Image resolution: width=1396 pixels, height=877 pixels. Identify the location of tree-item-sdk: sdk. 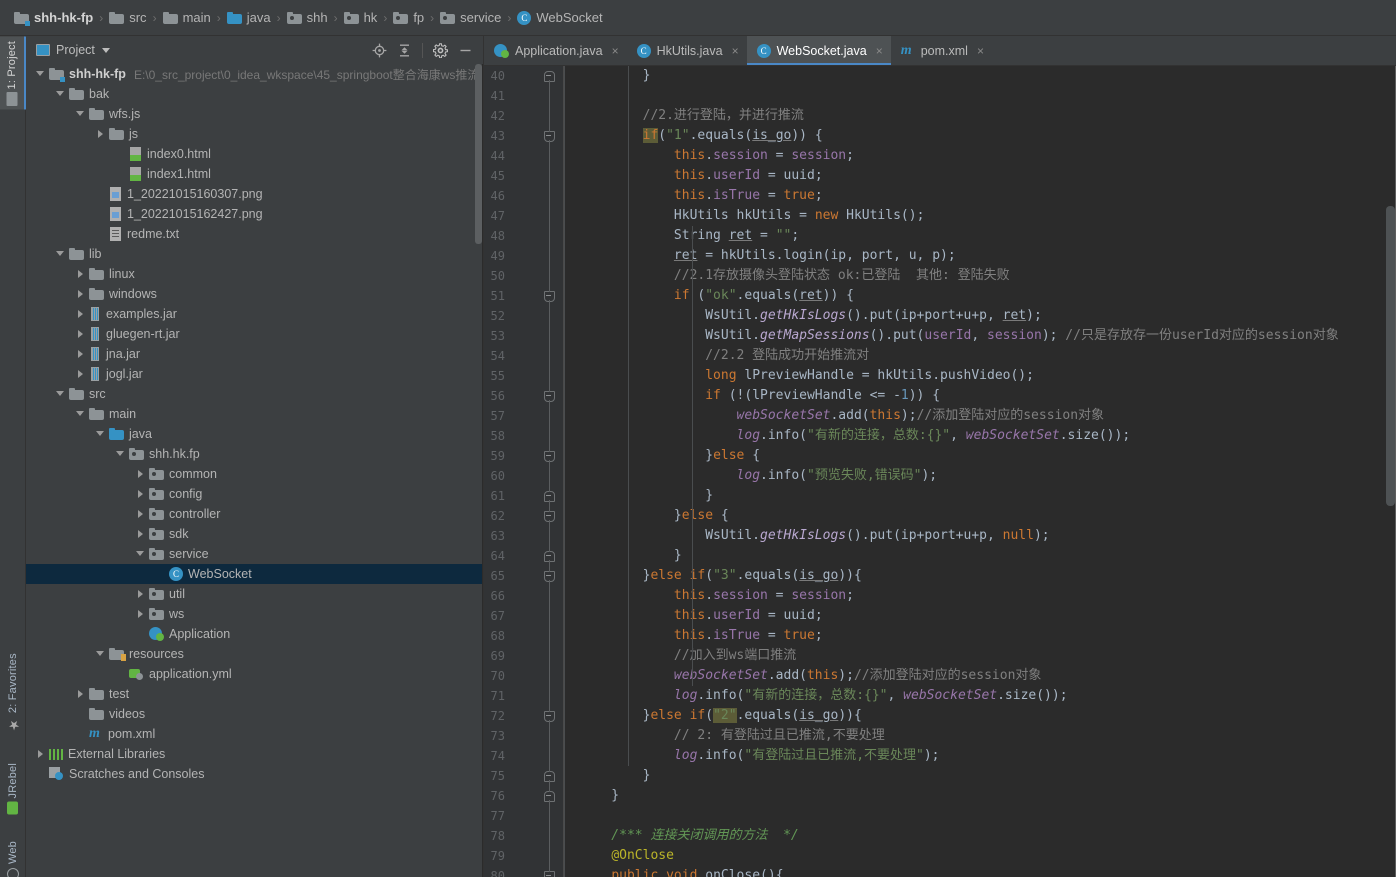
(254, 534).